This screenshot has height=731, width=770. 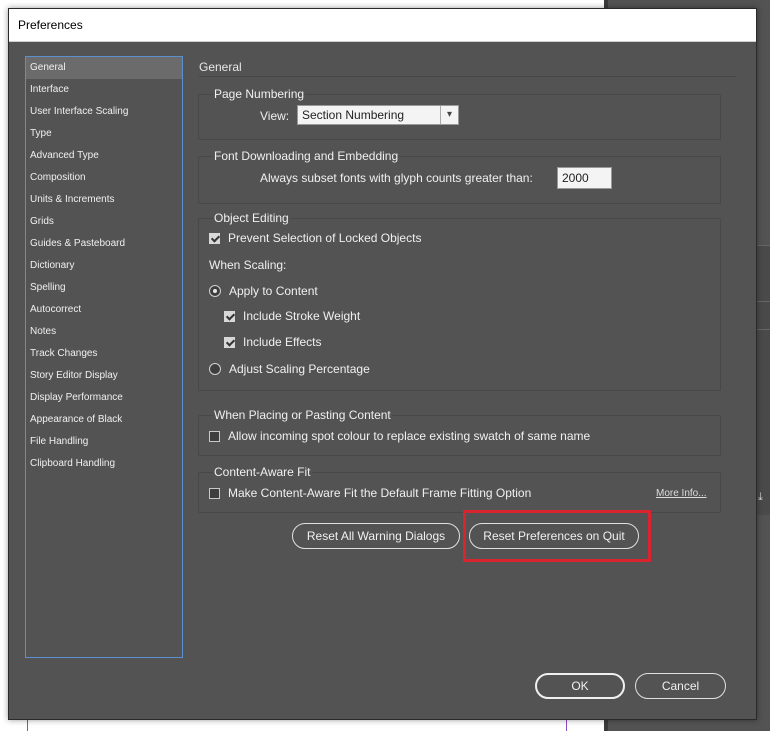 What do you see at coordinates (449, 115) in the screenshot?
I see `chevron-down-icon: ▾` at bounding box center [449, 115].